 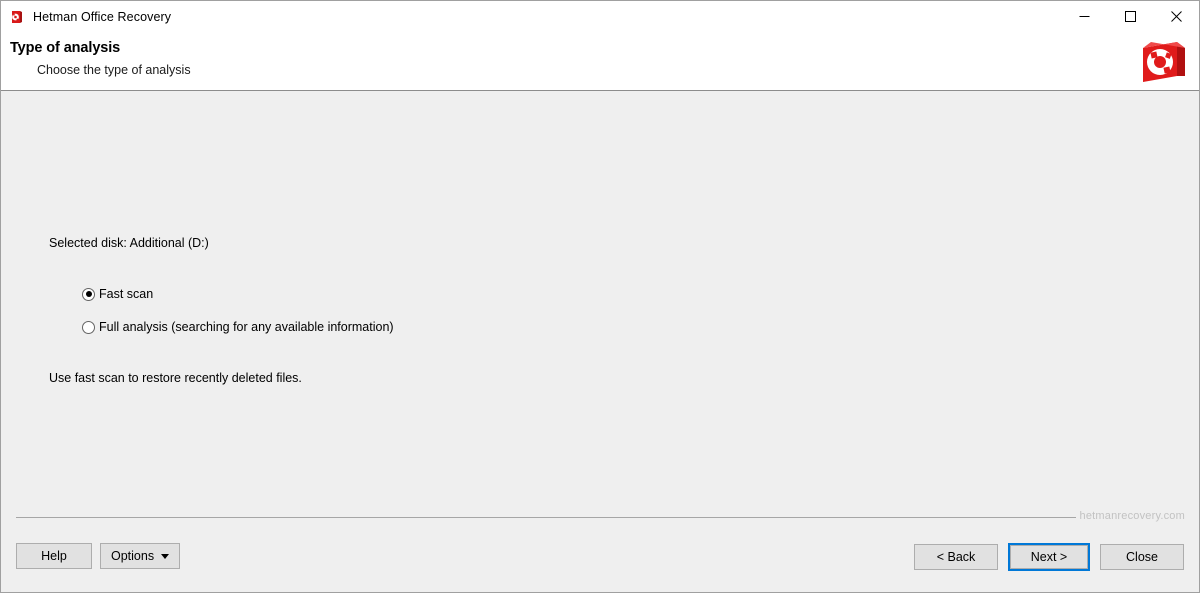 I want to click on watermark-text: hetmanrecovery.com, so click(x=1132, y=516).